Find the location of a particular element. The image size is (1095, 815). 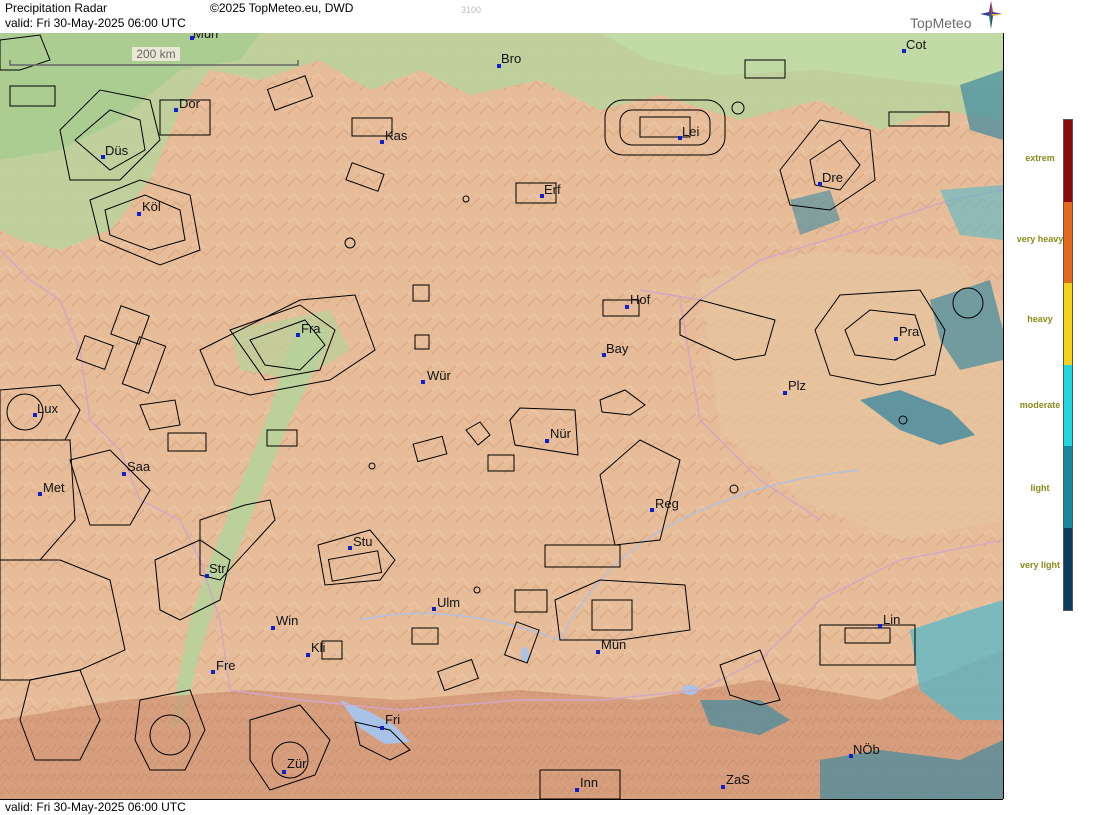

city-mun: Mün is located at coordinates (611, 645).